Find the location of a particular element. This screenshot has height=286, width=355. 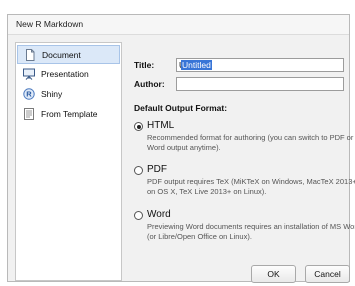

sidebar-item-label: Presentation is located at coordinates (65, 74).